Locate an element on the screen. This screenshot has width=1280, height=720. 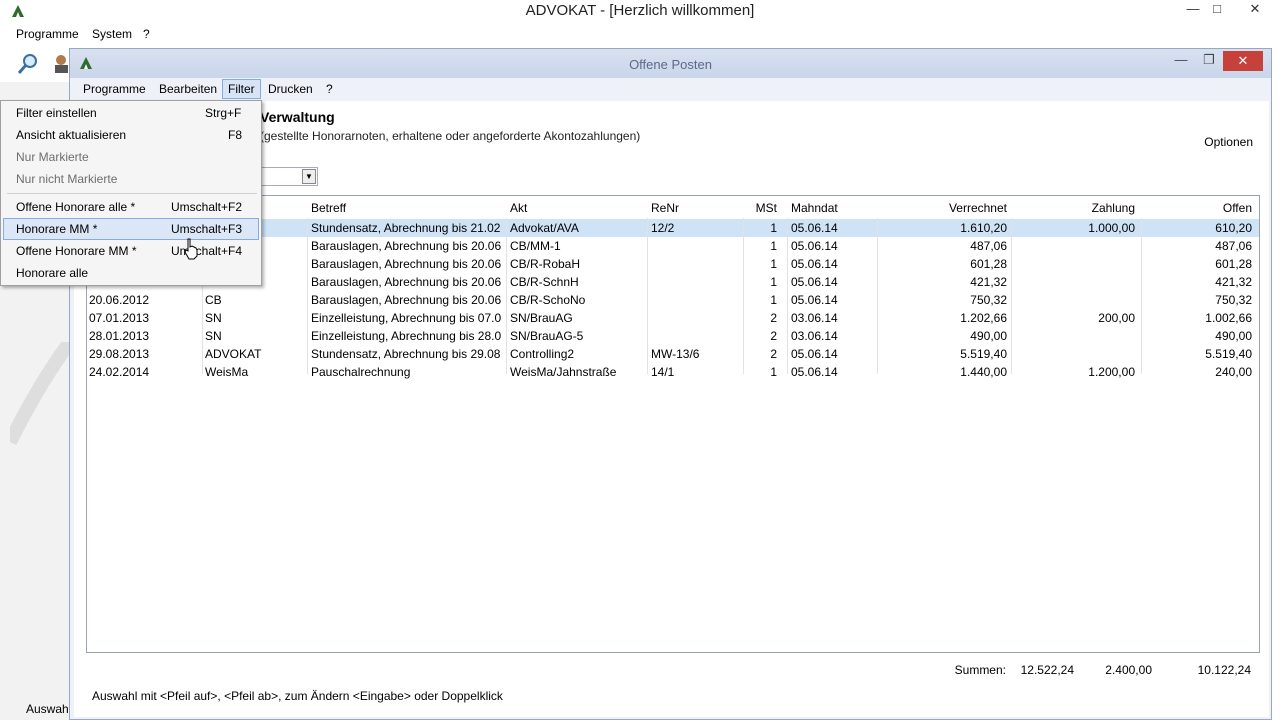
main-menu-help: ? is located at coordinates (146, 34).